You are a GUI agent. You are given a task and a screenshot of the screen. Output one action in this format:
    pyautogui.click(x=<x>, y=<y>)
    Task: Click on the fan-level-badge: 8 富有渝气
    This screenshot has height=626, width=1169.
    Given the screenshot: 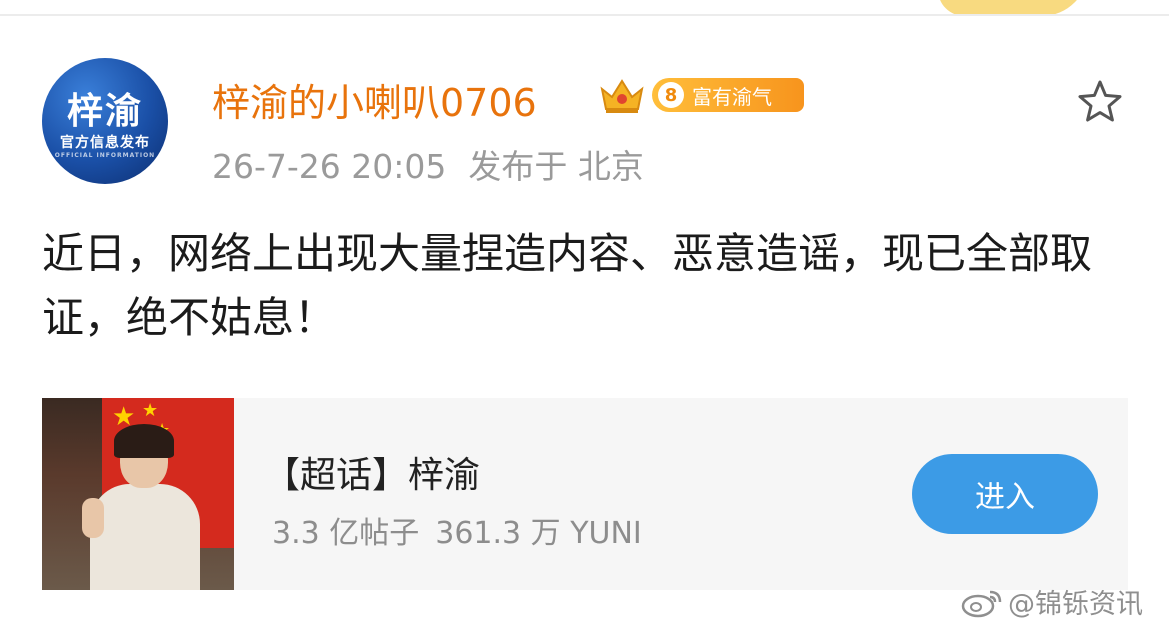 What is the action you would take?
    pyautogui.click(x=728, y=95)
    